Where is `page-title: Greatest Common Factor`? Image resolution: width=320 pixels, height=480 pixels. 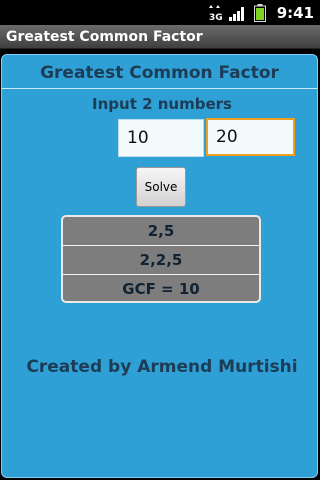
page-title: Greatest Common Factor is located at coordinates (159, 73).